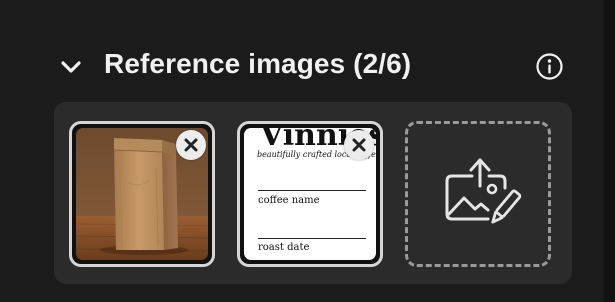  What do you see at coordinates (71, 67) in the screenshot?
I see `chevron-down-icon` at bounding box center [71, 67].